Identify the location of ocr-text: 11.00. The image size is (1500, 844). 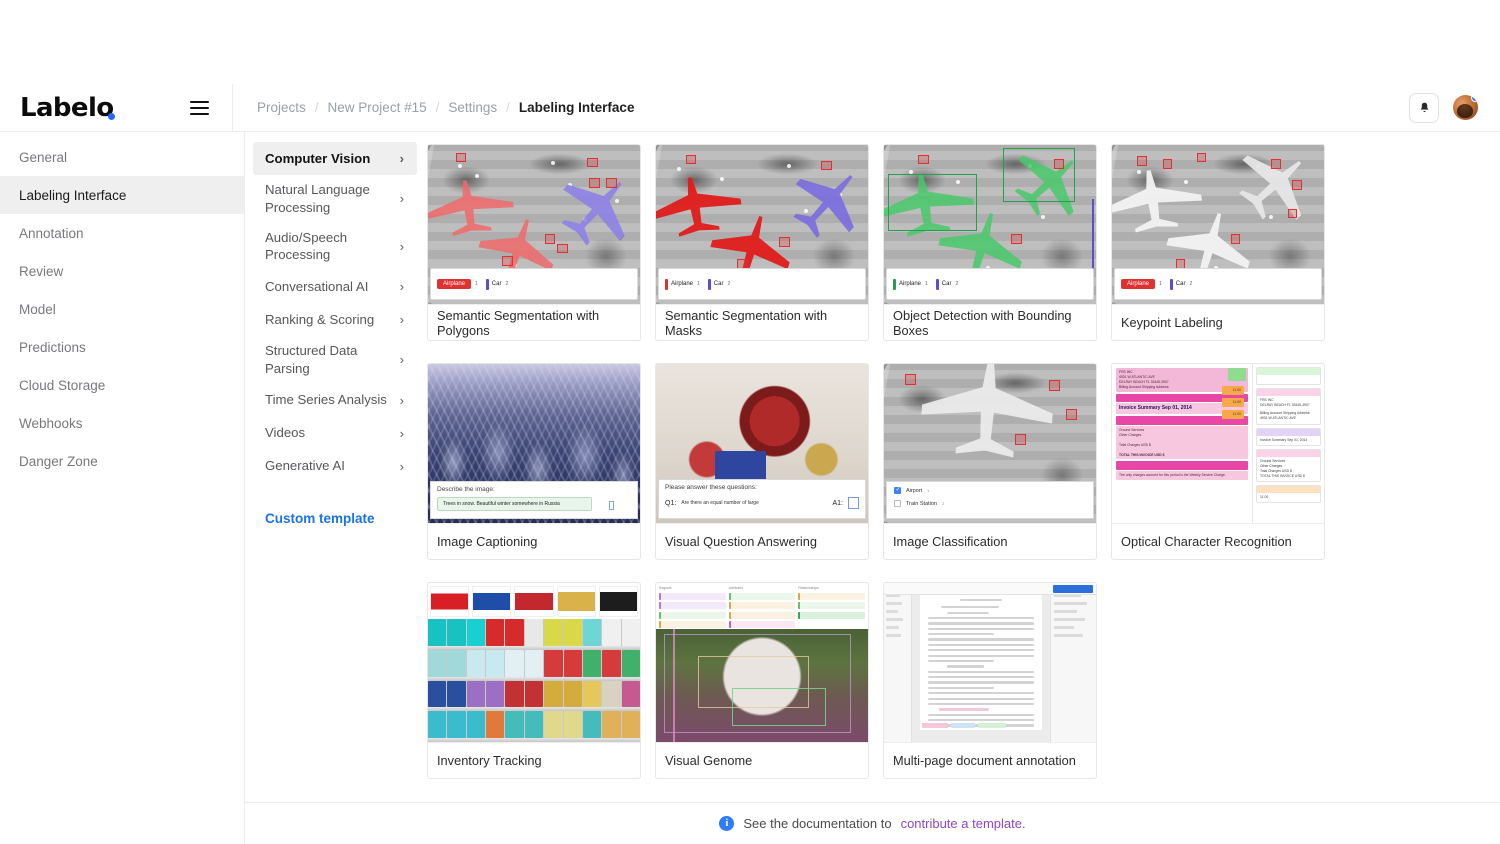
(1264, 497).